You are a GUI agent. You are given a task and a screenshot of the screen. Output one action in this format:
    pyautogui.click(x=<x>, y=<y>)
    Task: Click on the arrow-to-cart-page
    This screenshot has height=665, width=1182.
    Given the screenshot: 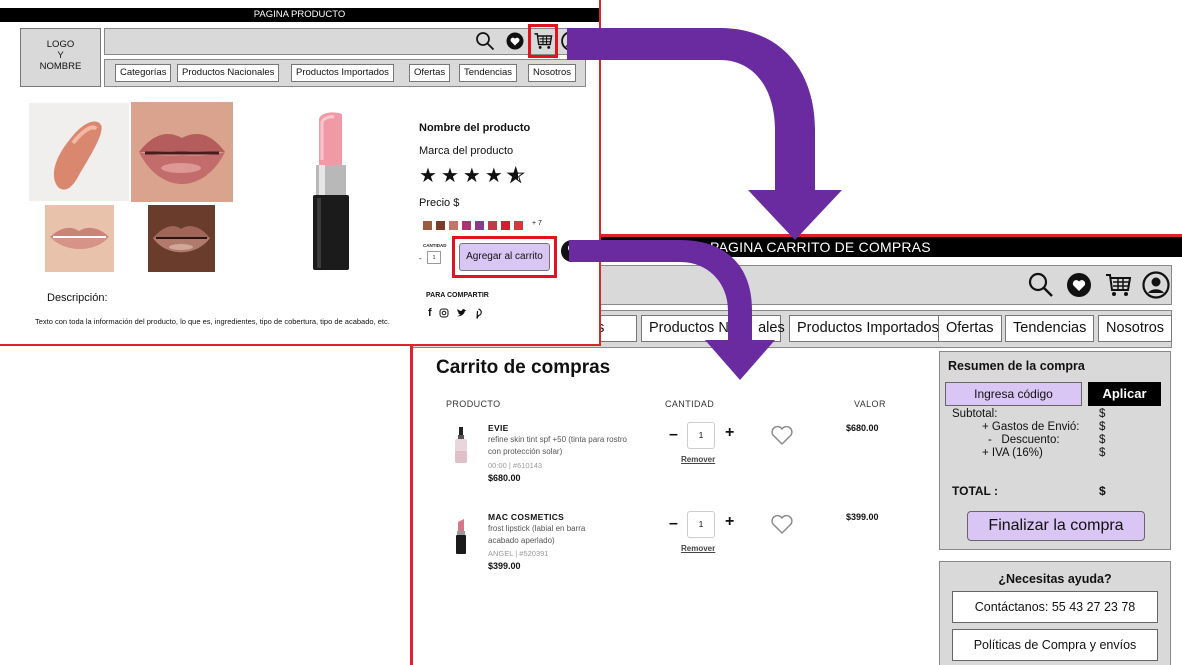 What is the action you would take?
    pyautogui.click(x=704, y=134)
    